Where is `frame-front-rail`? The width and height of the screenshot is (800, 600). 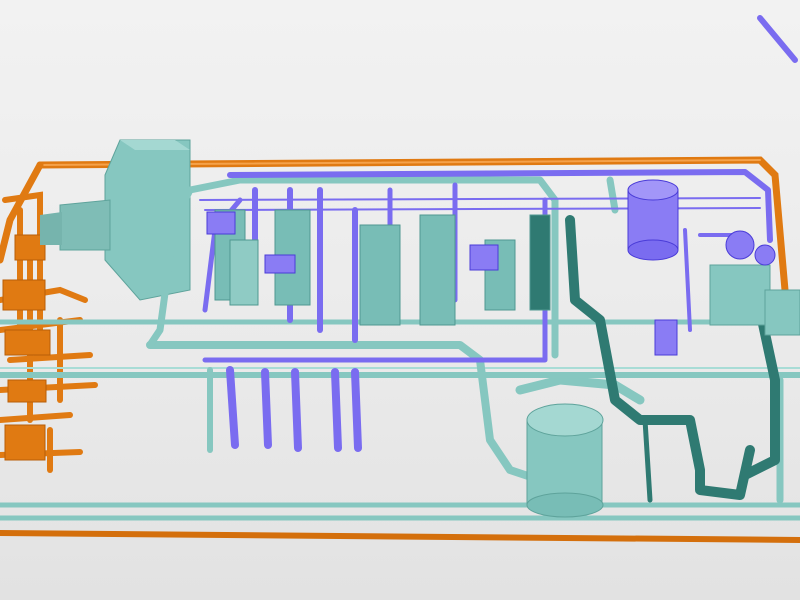 frame-front-rail is located at coordinates (400, 536).